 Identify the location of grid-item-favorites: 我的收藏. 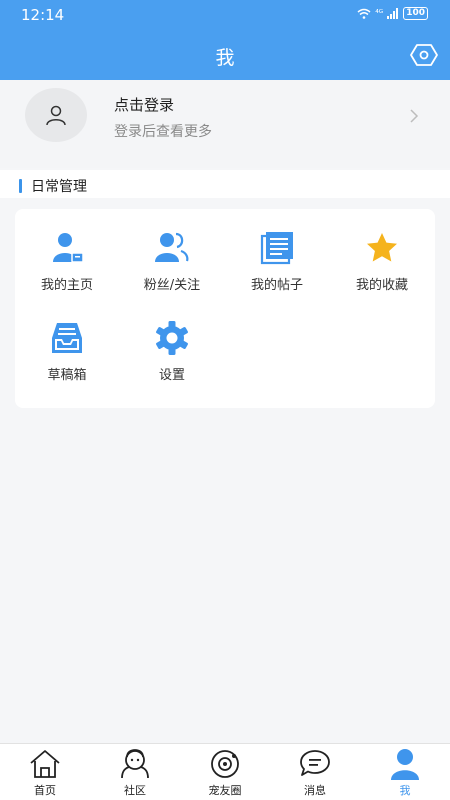
(382, 261).